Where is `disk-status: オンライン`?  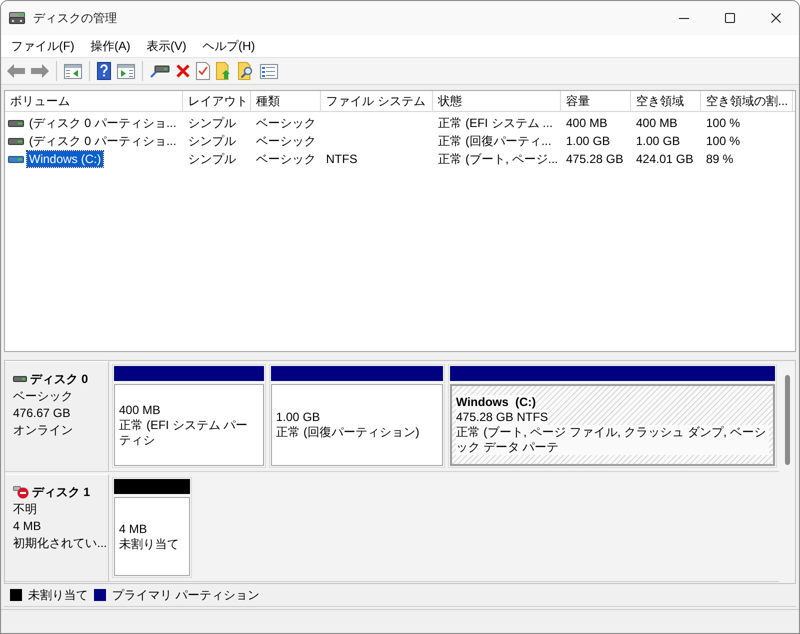 disk-status: オンライン is located at coordinates (43, 430).